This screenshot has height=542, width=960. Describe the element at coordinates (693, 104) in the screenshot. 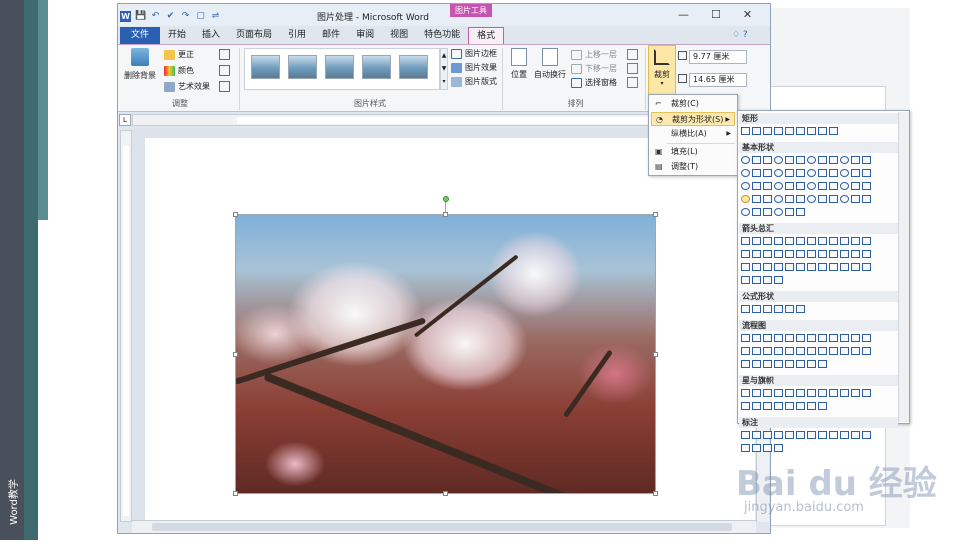

I see `menu-crop: ⌐ 裁剪(C)` at that location.